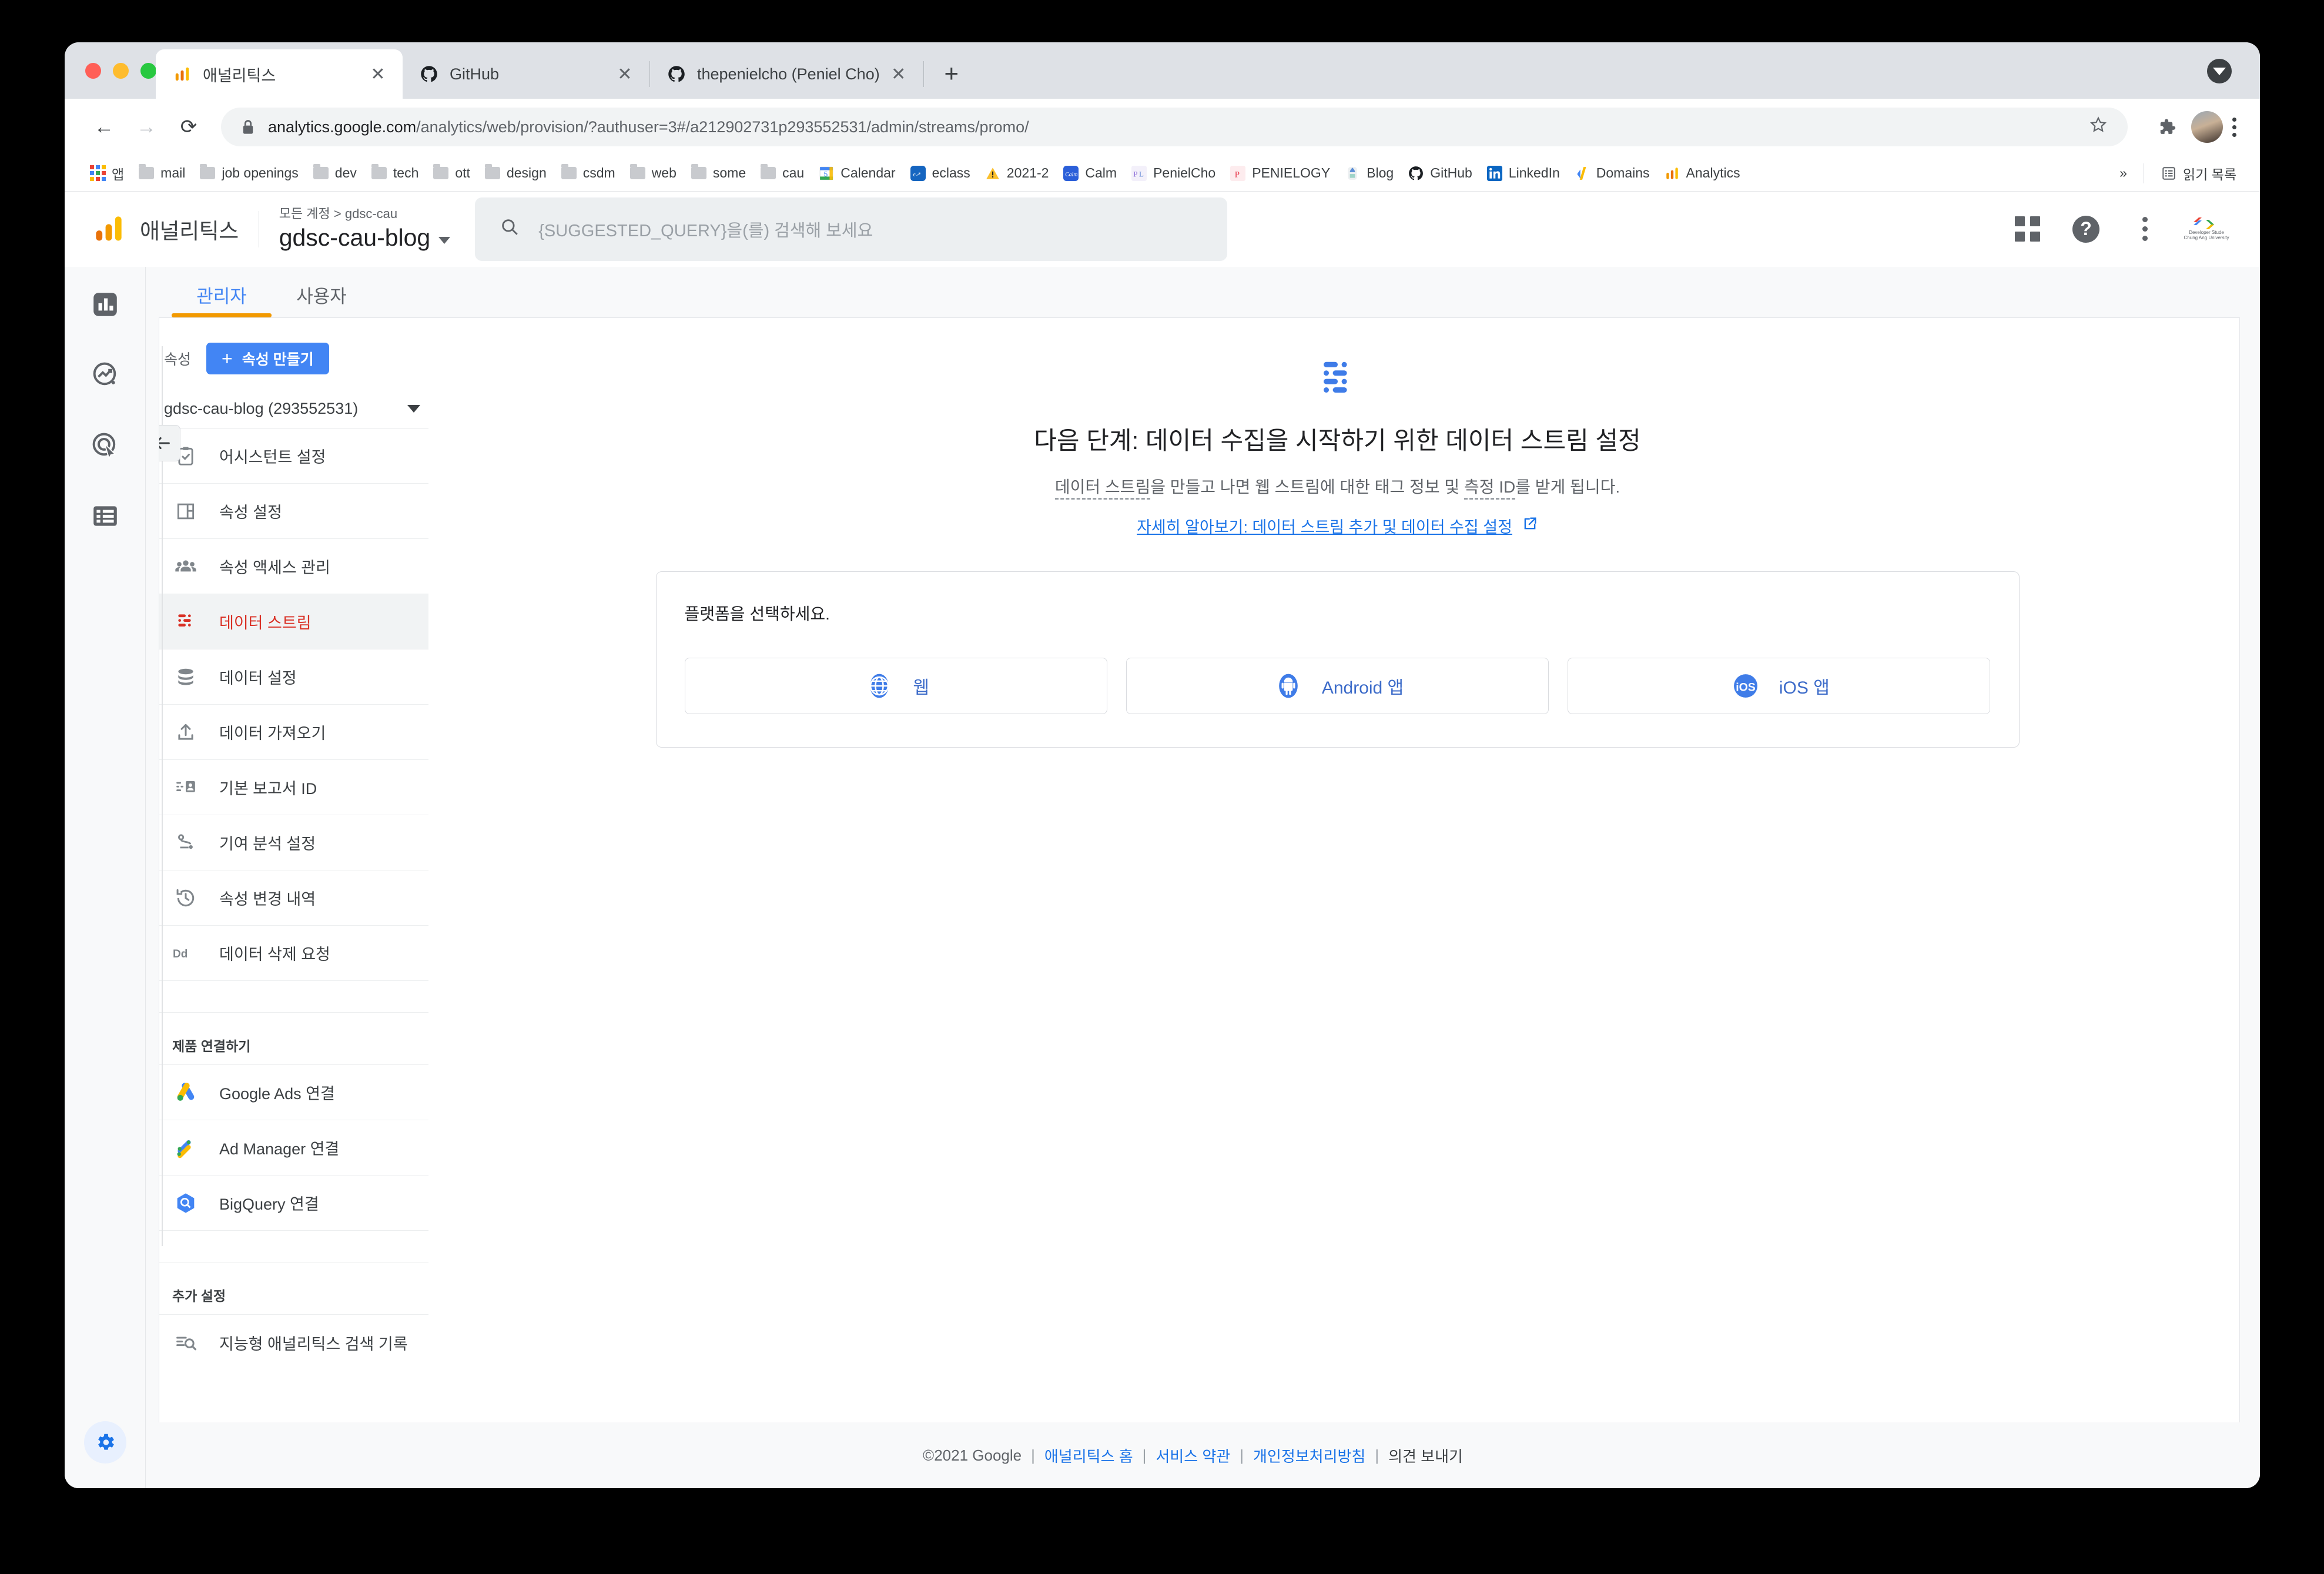 The height and width of the screenshot is (1574, 2324). I want to click on sidebar-item-reporting-identity: 기본 보고서 ID, so click(293, 787).